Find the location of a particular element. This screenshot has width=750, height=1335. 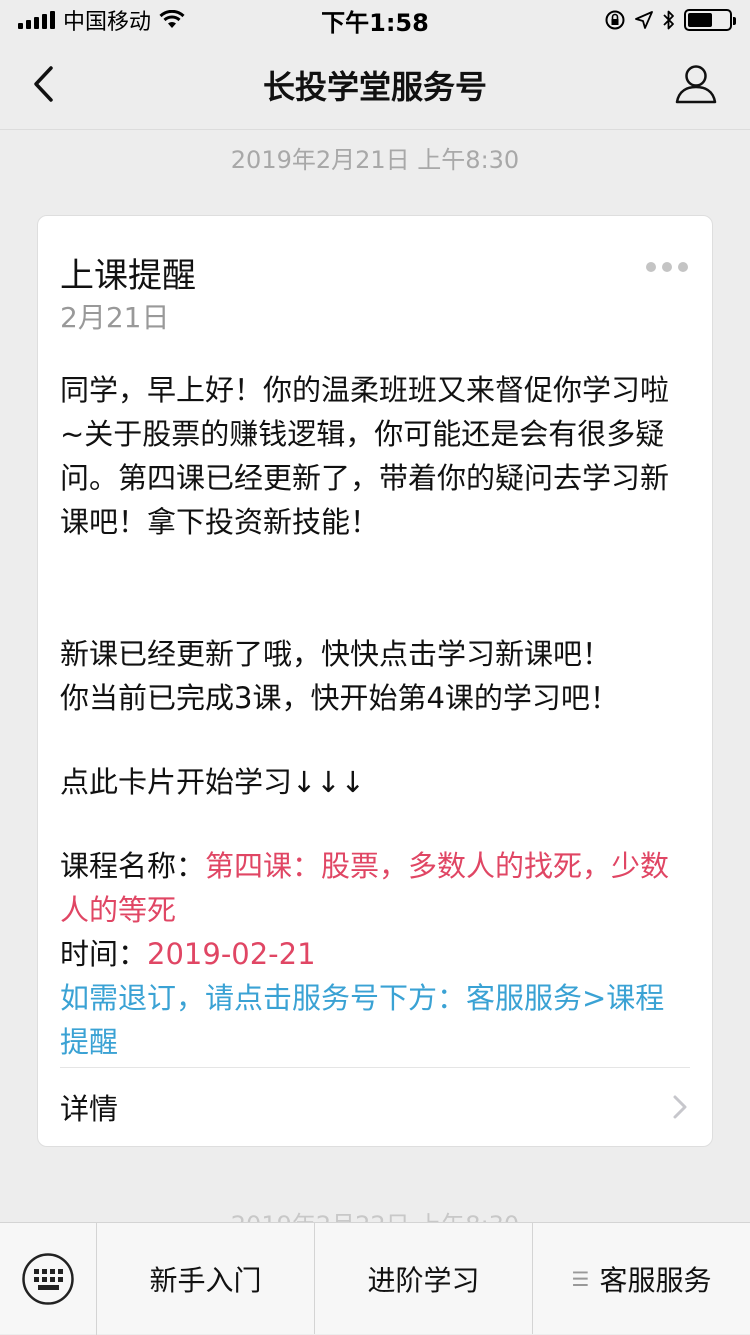

detail-label: 详情 is located at coordinates (89, 1109).